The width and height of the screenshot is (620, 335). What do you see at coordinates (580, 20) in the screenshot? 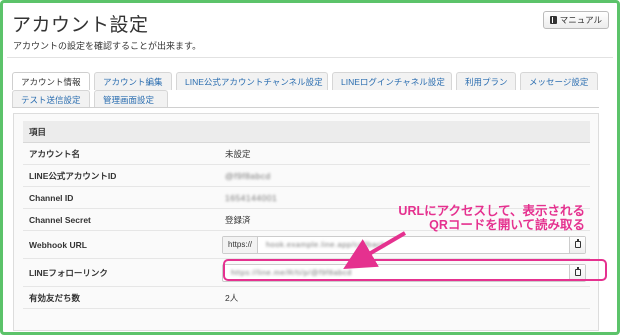
I see `manual-button-label: マニュアル` at bounding box center [580, 20].